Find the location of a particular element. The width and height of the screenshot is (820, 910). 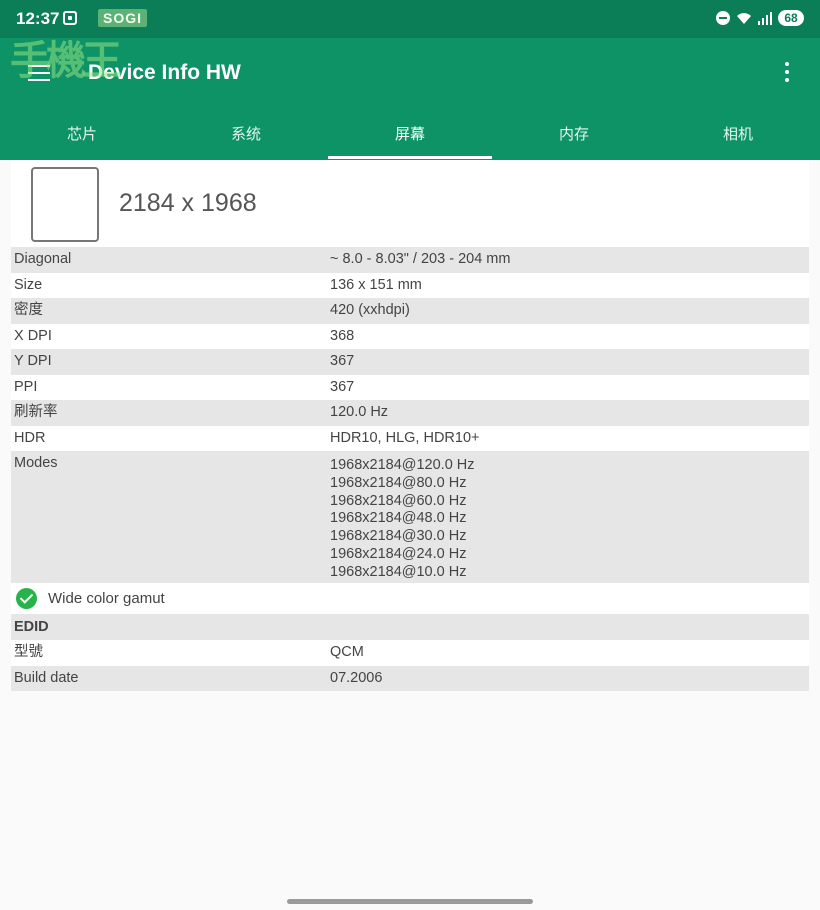

info-row-xdpi: X DPI 368 is located at coordinates (410, 336).